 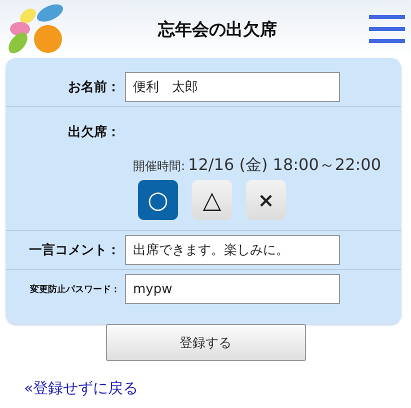 What do you see at coordinates (36, 29) in the screenshot?
I see `flower-logo-icon` at bounding box center [36, 29].